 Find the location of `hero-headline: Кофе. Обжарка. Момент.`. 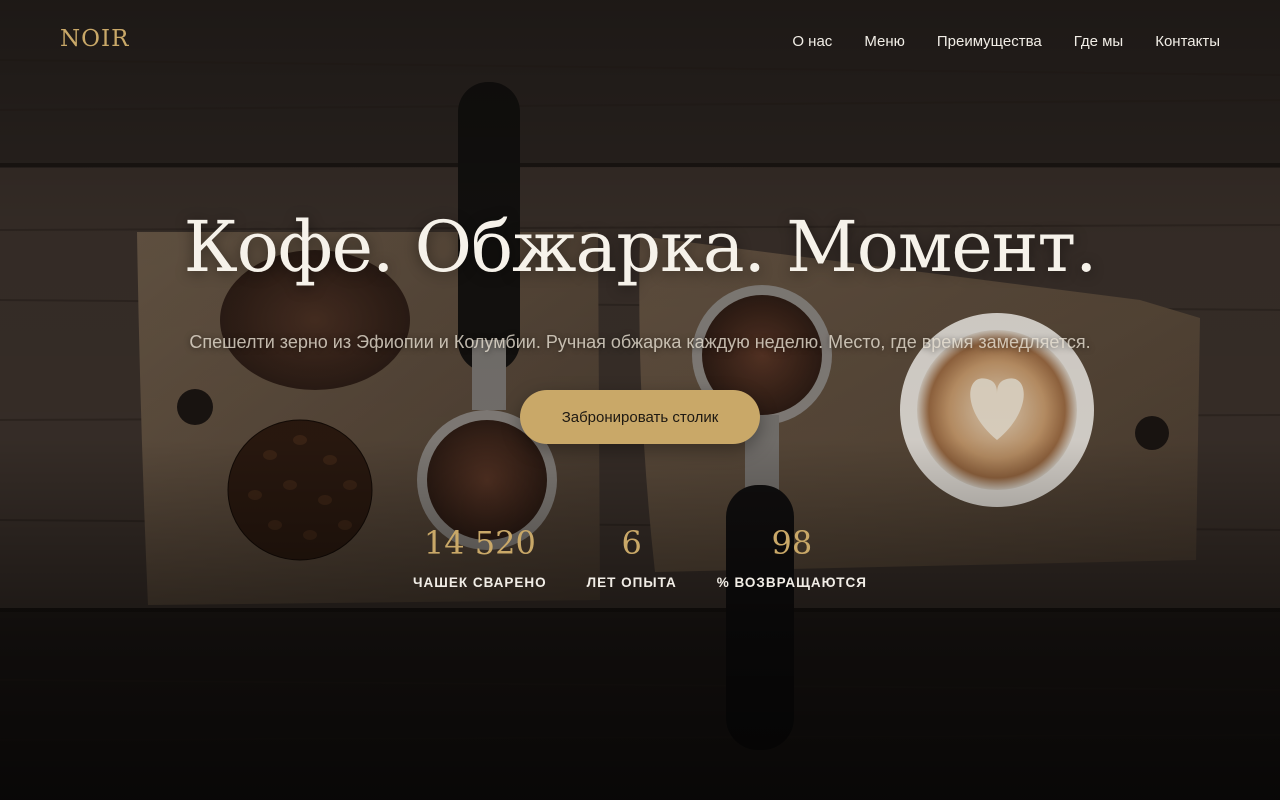

hero-headline: Кофе. Обжарка. Момент. is located at coordinates (640, 247).